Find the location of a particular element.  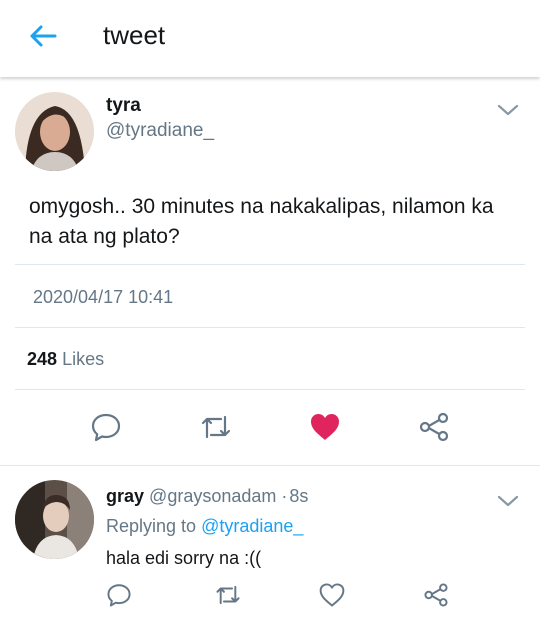

back-arrow-icon is located at coordinates (43, 36).